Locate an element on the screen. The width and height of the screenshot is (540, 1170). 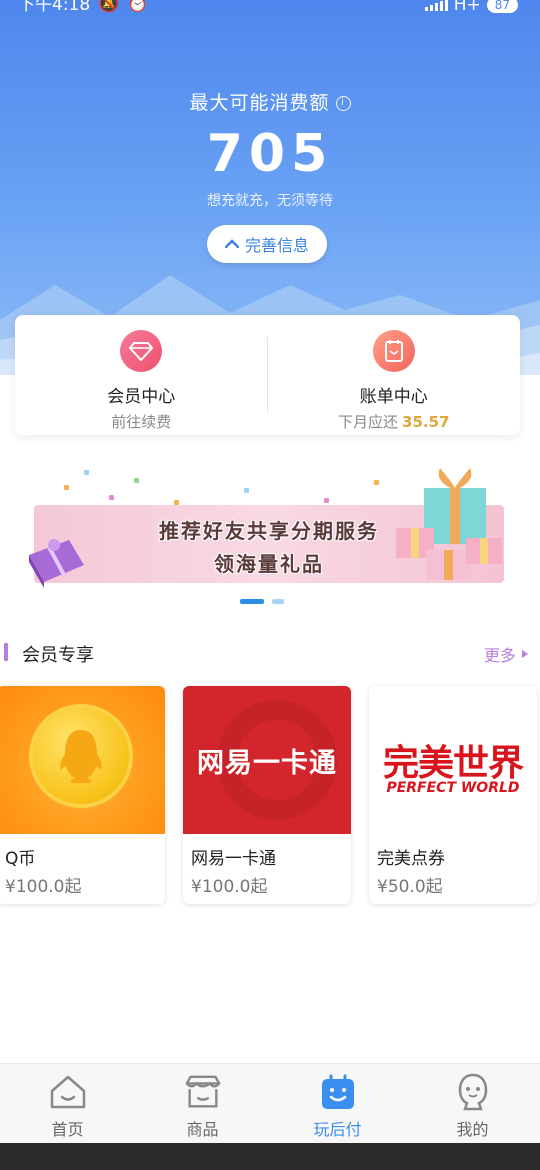
status-time: 下午4:18 is located at coordinates (54, 7).